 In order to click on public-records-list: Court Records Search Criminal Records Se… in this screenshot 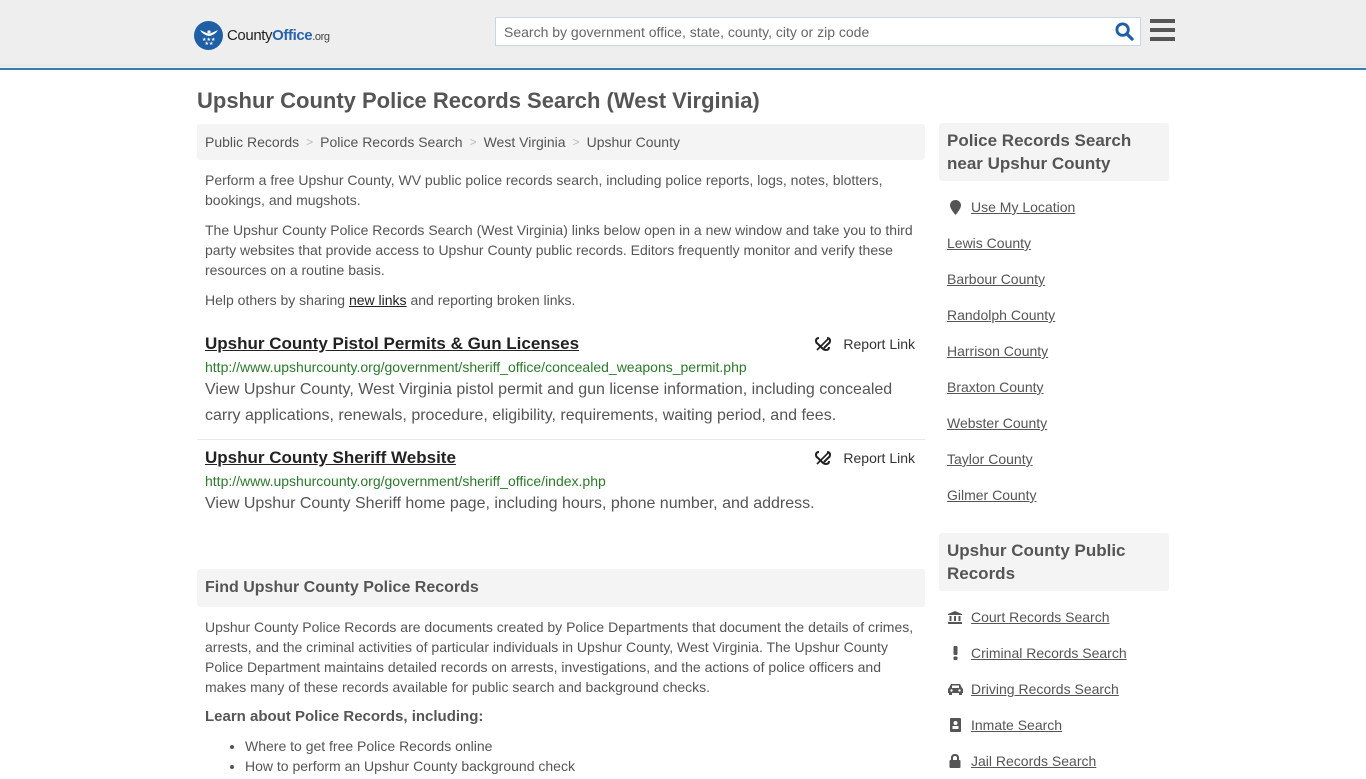, I will do `click(1054, 685)`.